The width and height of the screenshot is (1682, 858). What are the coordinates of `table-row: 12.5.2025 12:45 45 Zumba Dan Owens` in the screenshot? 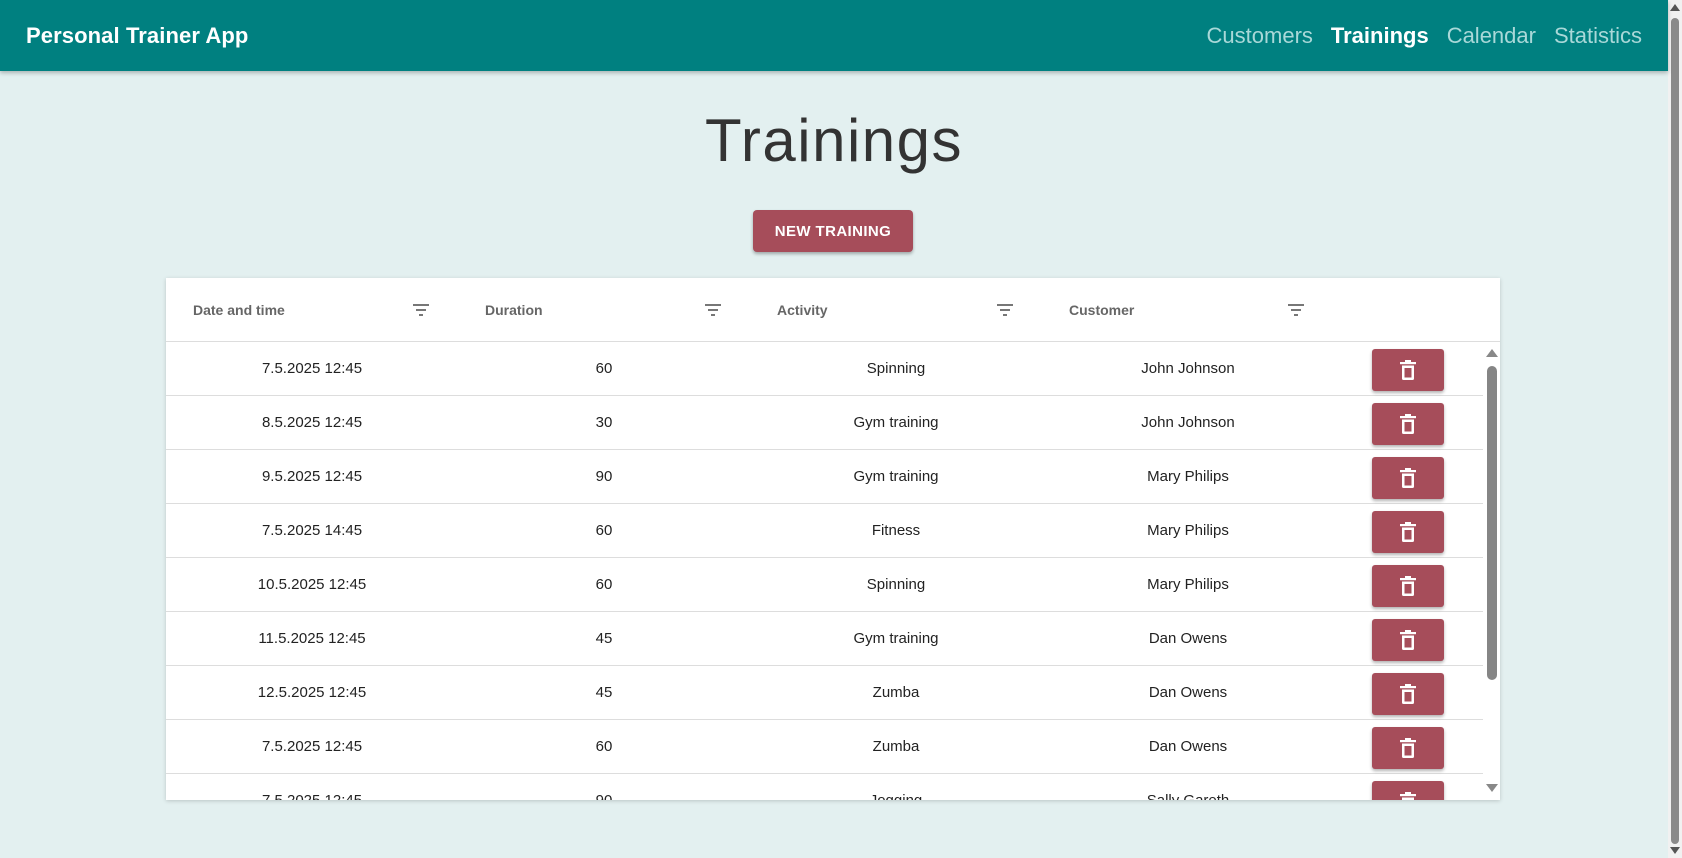 It's located at (824, 693).